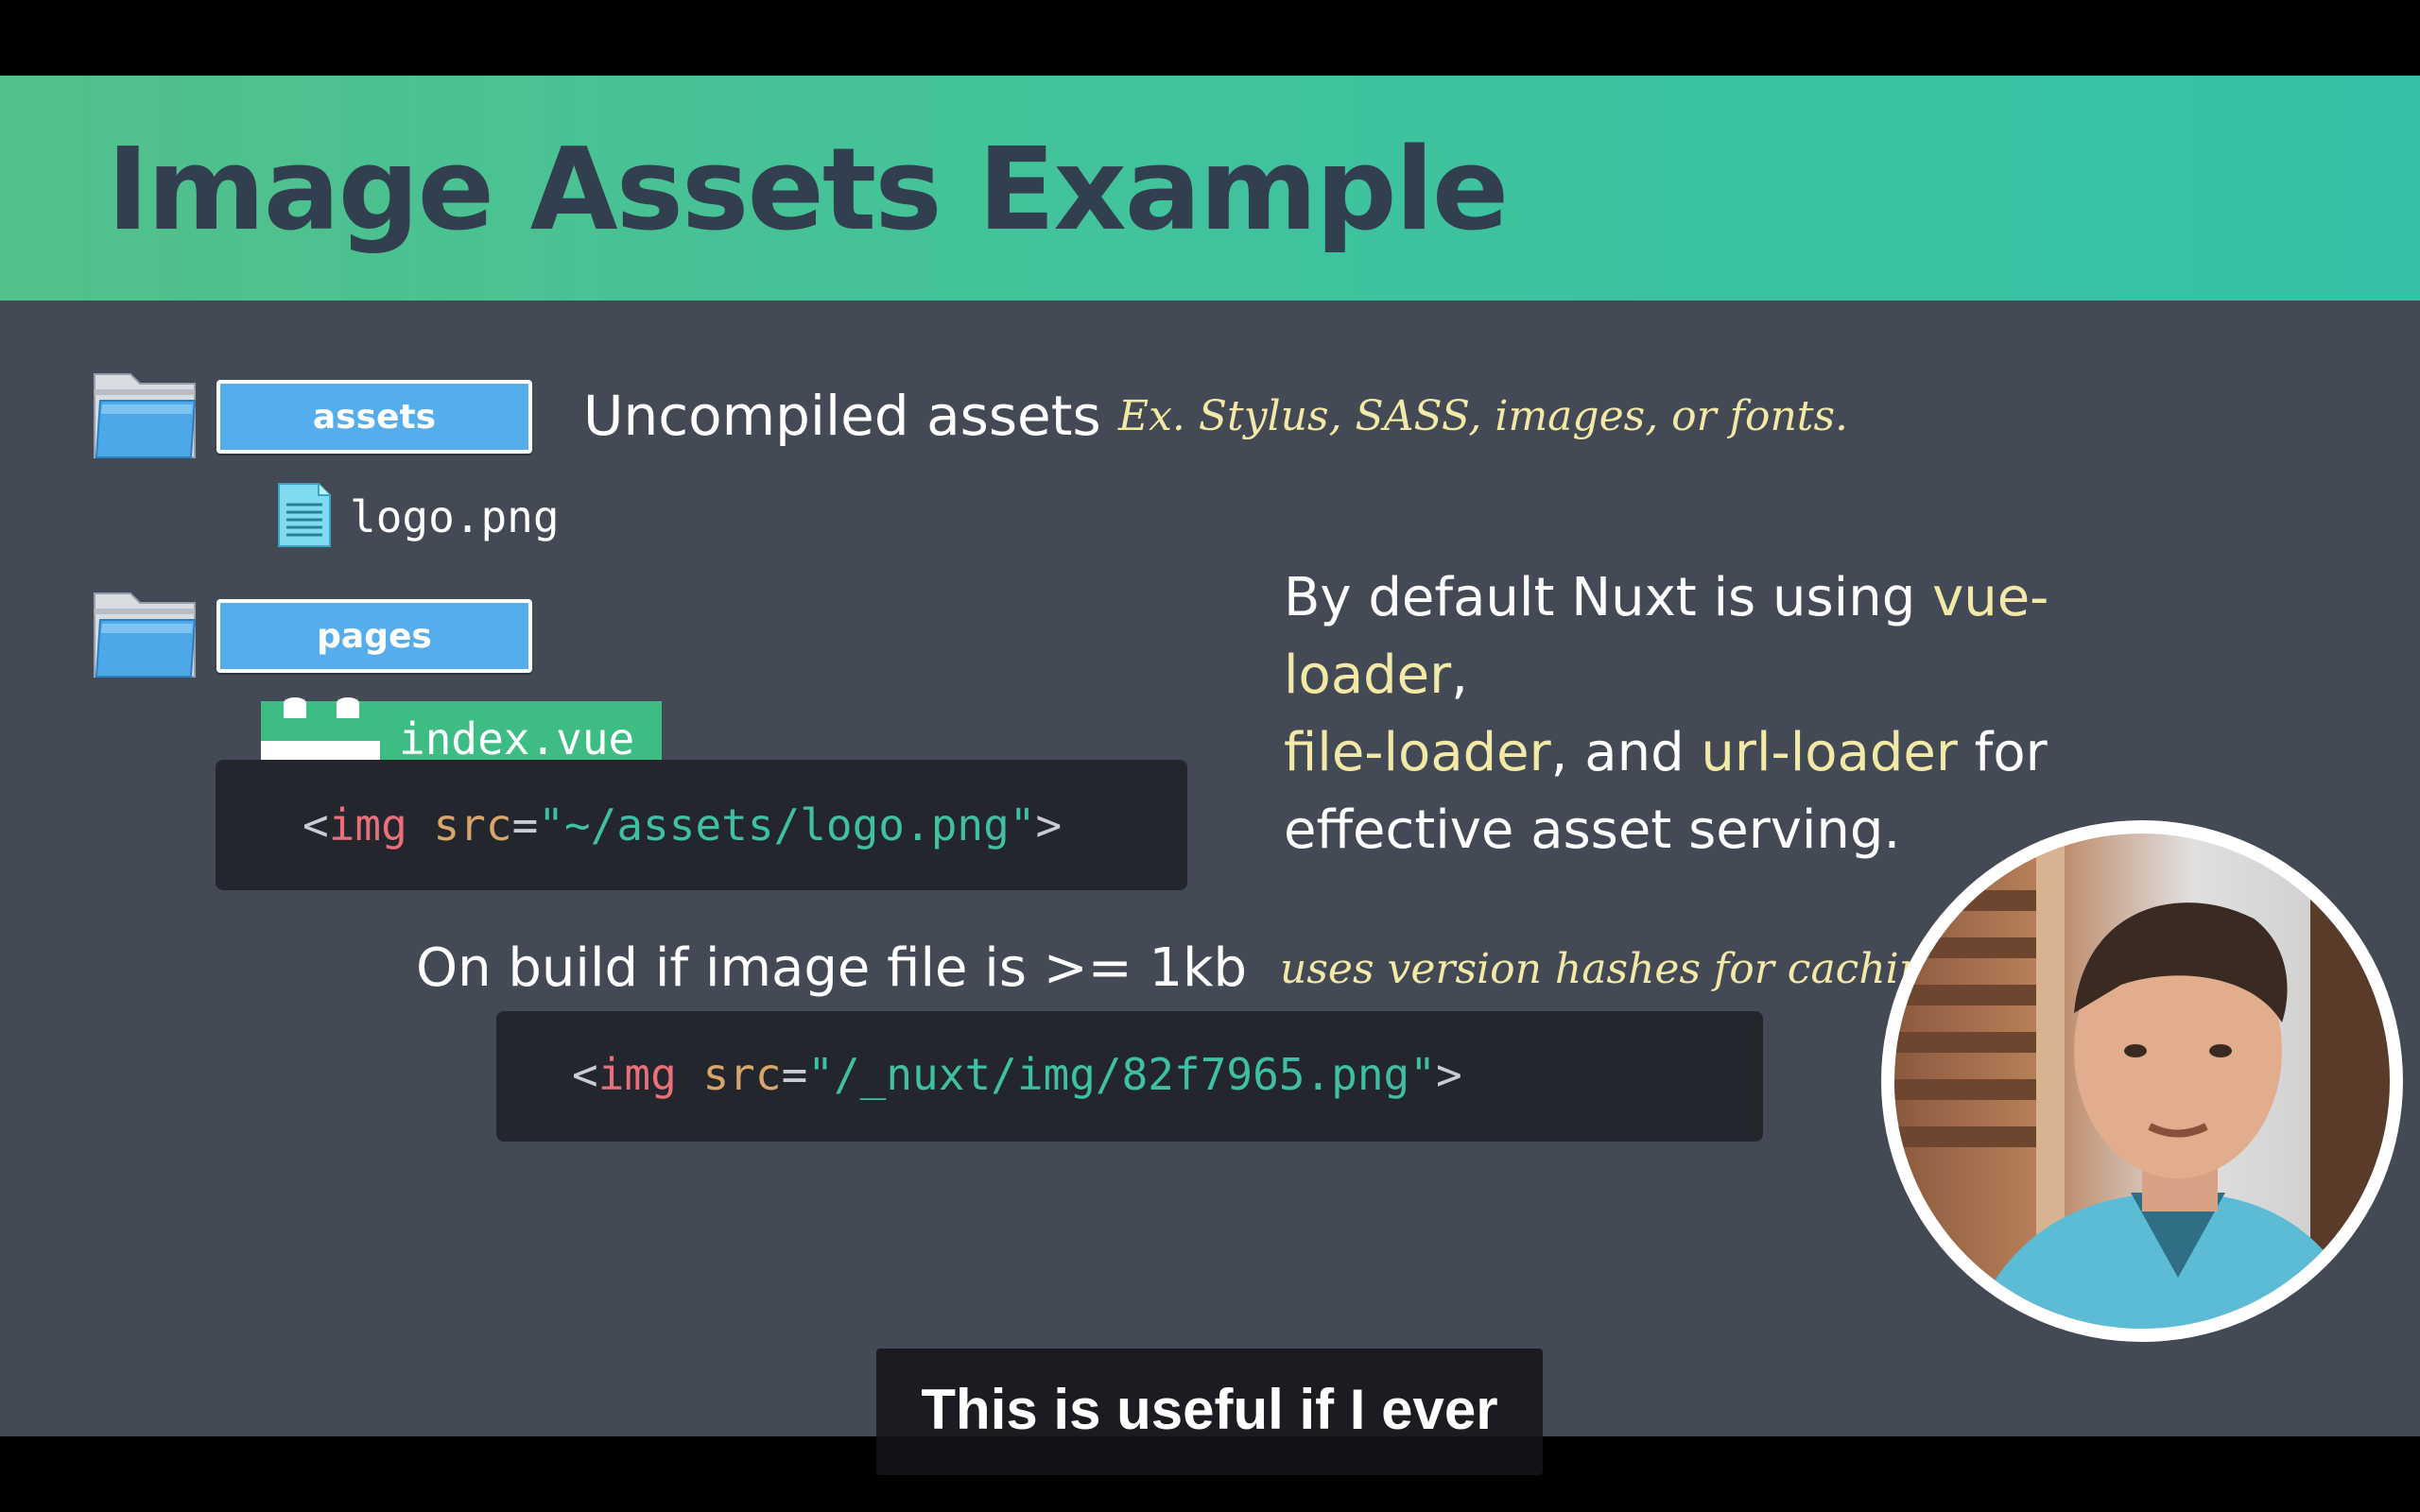 The width and height of the screenshot is (2420, 1512). I want to click on caption-text: This is useful if I ever, so click(1210, 1409).